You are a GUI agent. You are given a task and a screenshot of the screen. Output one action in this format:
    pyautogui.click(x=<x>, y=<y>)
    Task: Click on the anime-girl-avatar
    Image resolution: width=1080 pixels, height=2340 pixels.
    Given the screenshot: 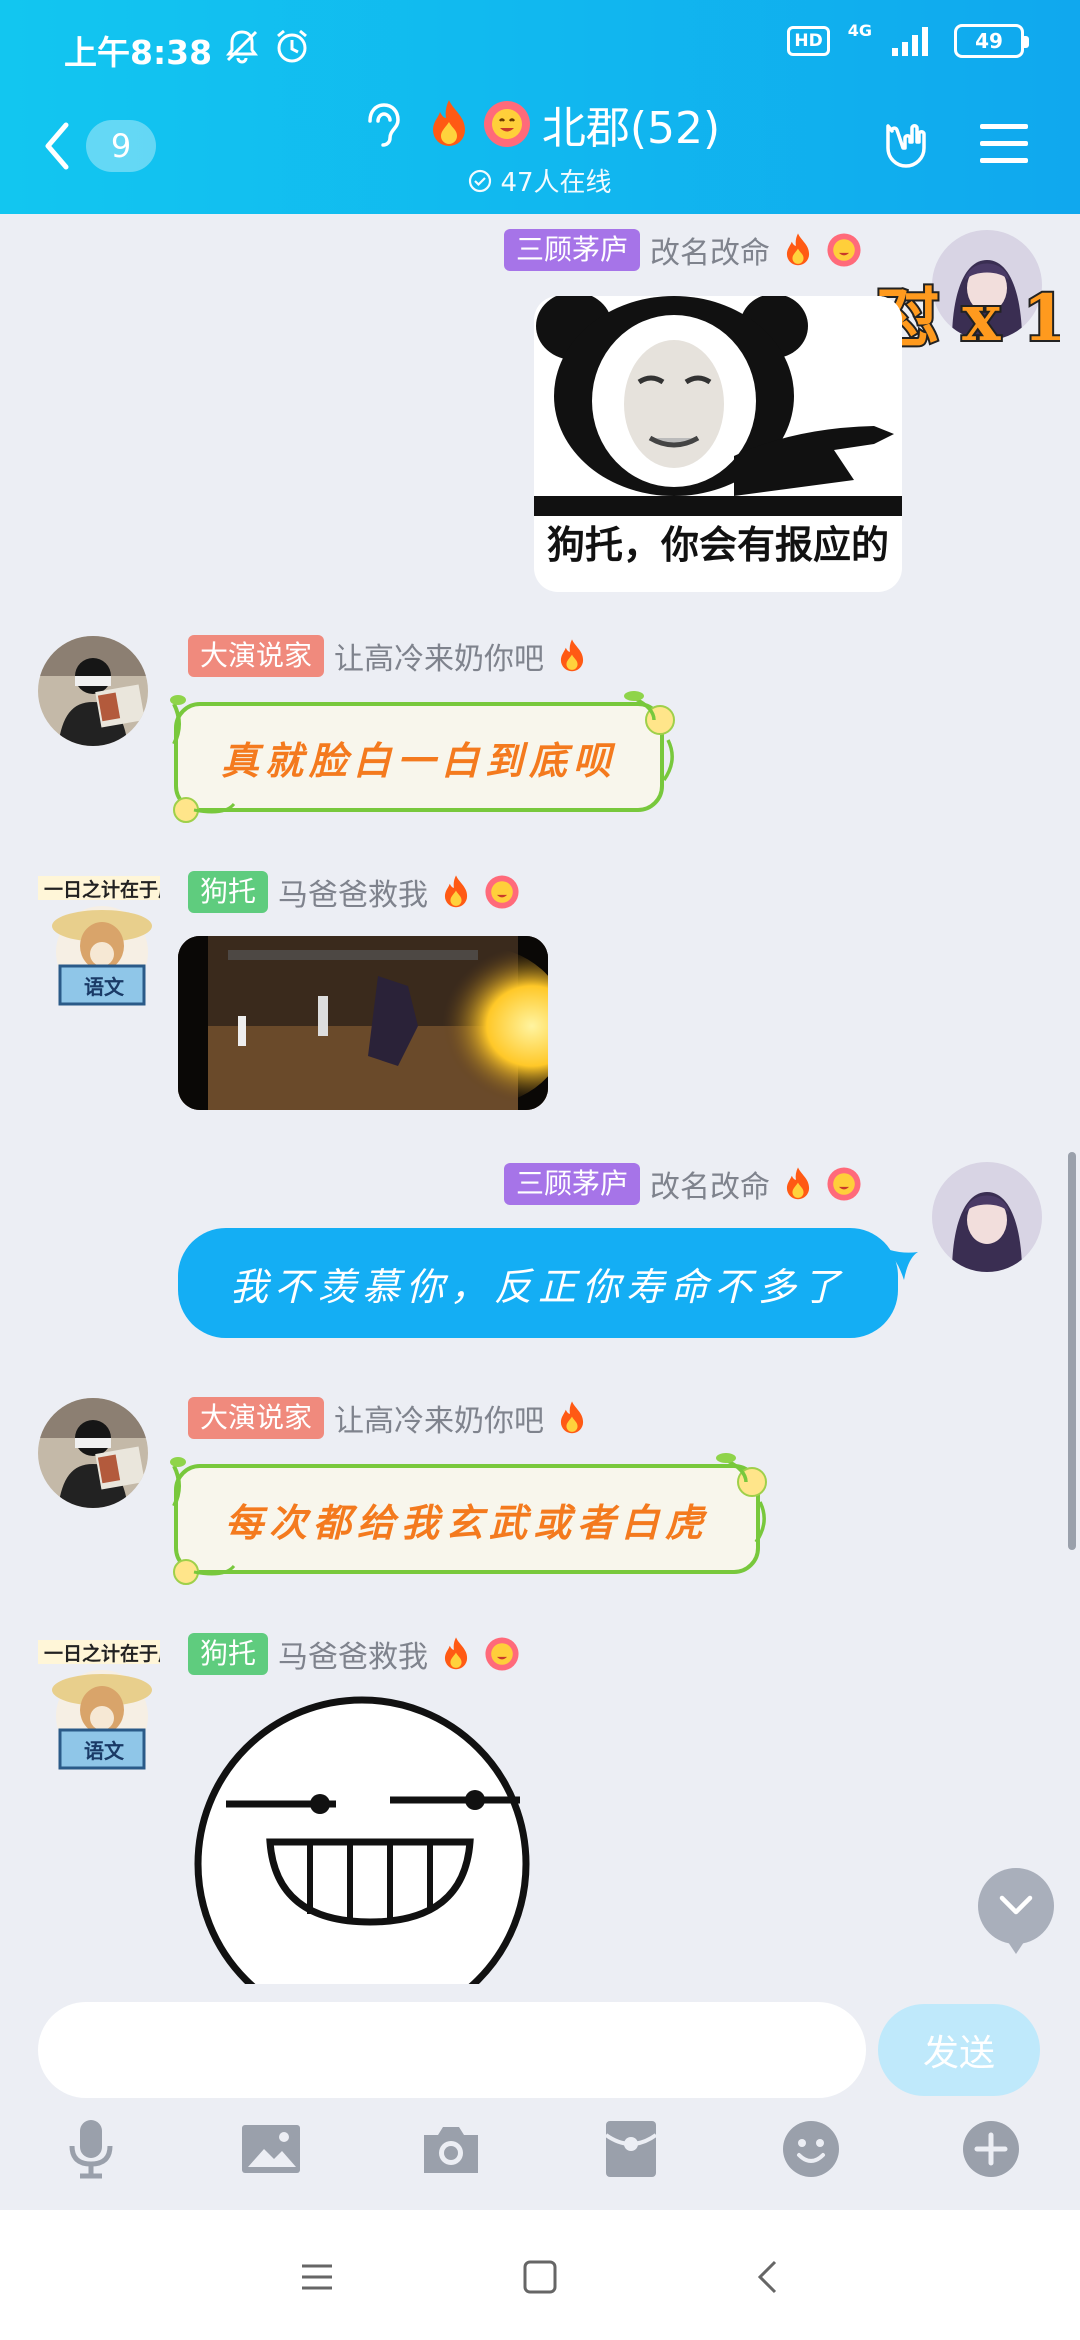 What is the action you would take?
    pyautogui.click(x=987, y=1217)
    